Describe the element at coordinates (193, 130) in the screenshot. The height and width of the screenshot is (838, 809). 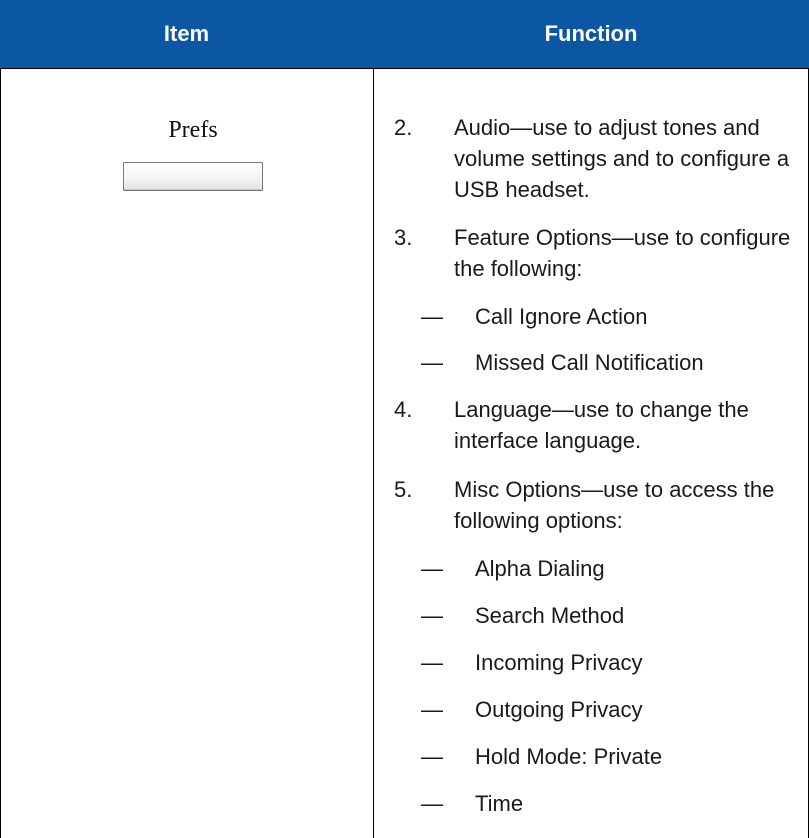
I see `prefs-label: Prefs` at that location.